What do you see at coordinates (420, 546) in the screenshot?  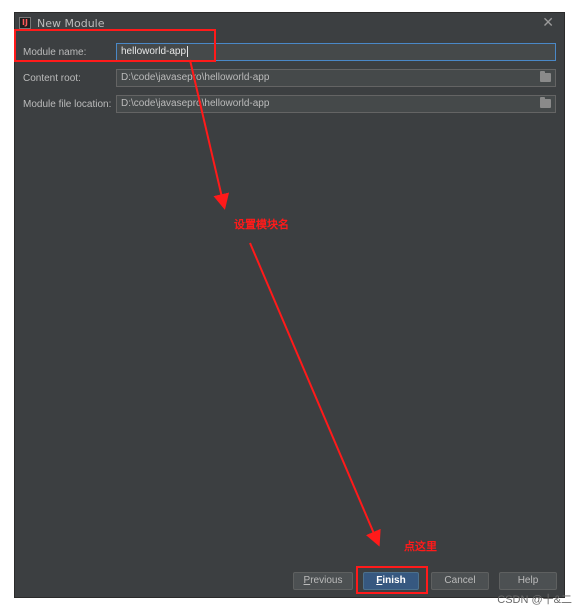 I see `annotation-click-here: 点这里` at bounding box center [420, 546].